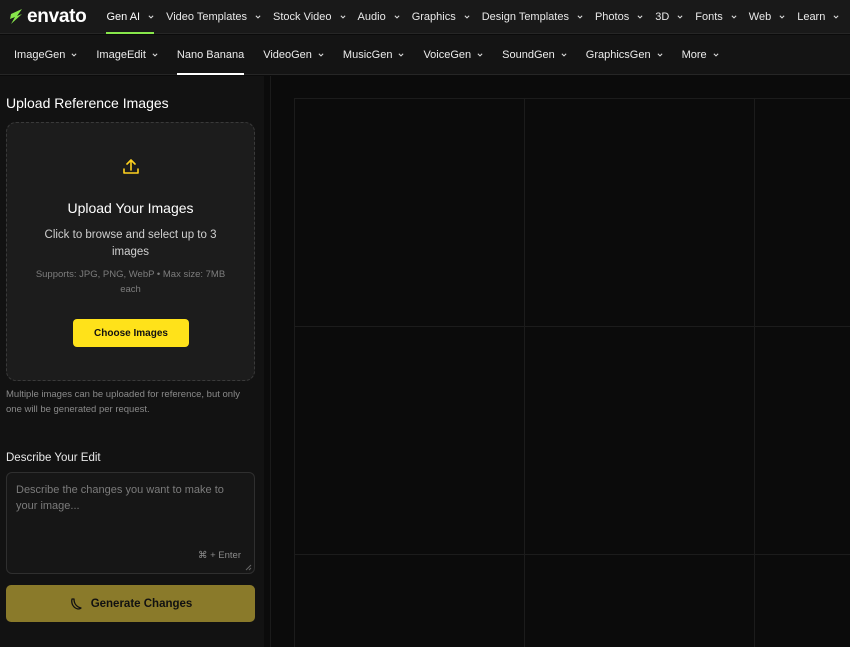  I want to click on top-nav-label: Video Templates, so click(207, 16).